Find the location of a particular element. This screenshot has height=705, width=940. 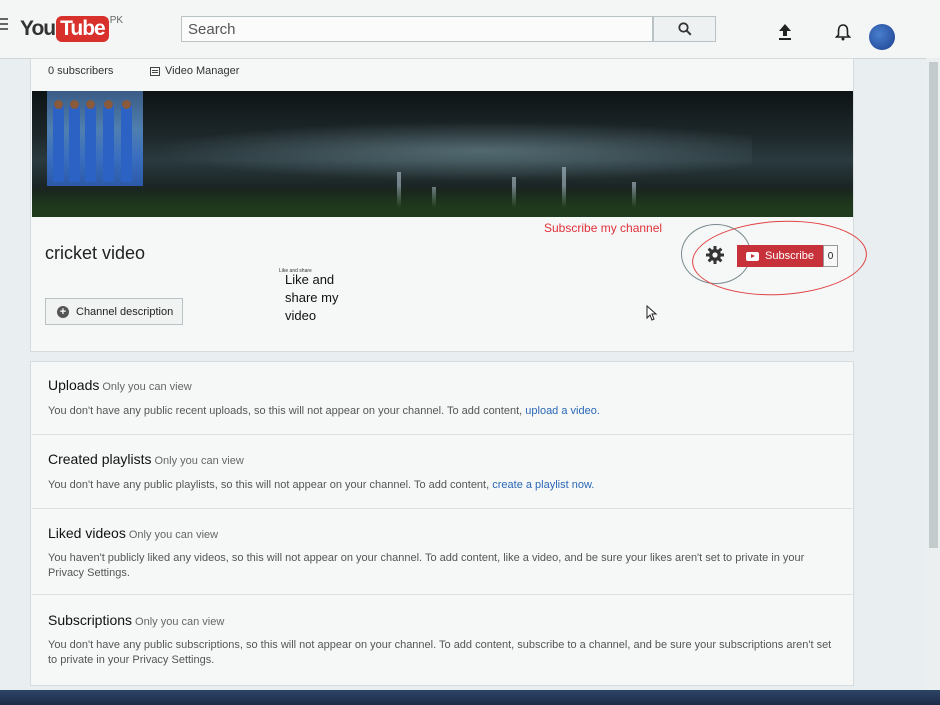

logo-tube: Tube is located at coordinates (82, 29).